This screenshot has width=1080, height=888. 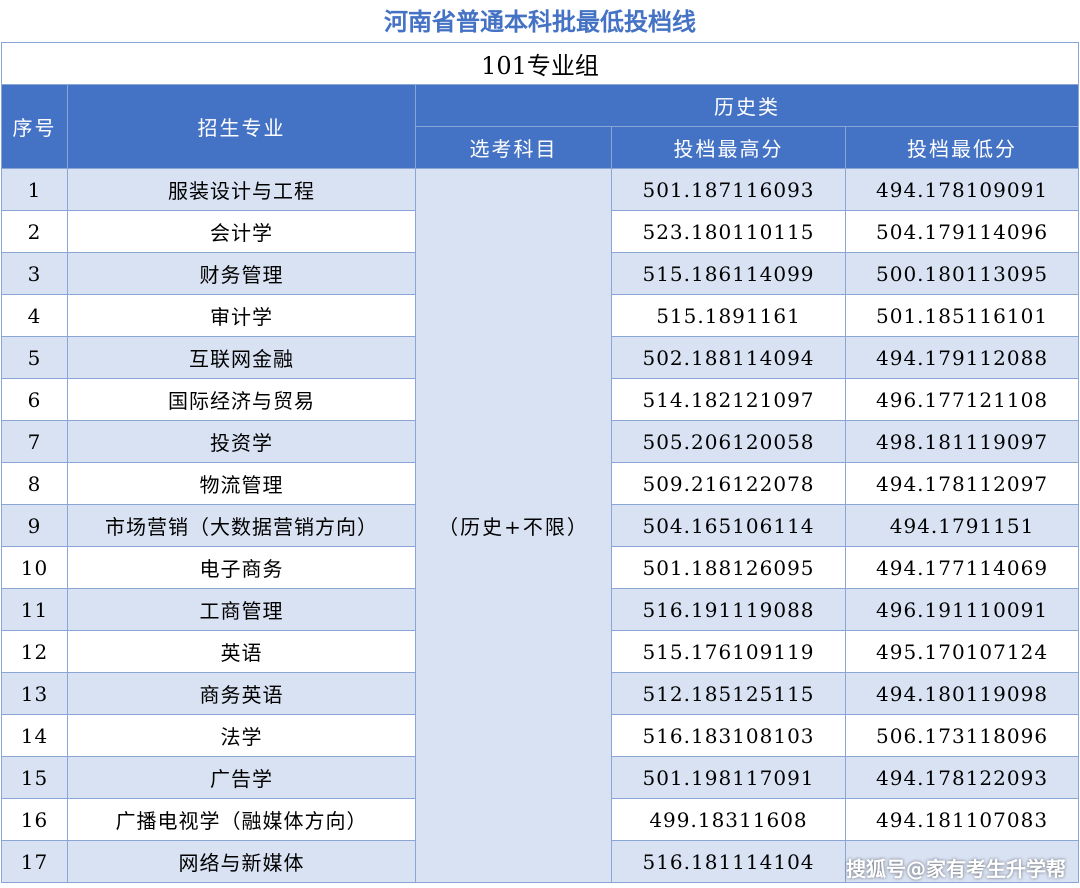 I want to click on row-seq: 8, so click(x=34, y=483).